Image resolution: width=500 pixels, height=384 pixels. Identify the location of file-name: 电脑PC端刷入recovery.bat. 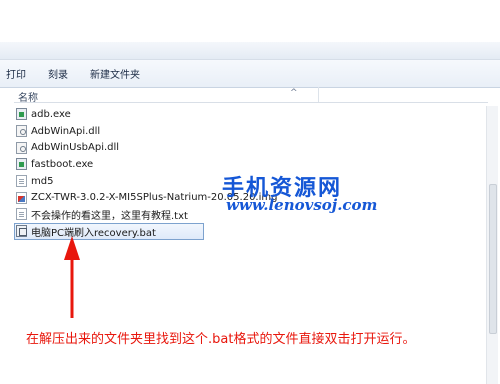
(93, 233).